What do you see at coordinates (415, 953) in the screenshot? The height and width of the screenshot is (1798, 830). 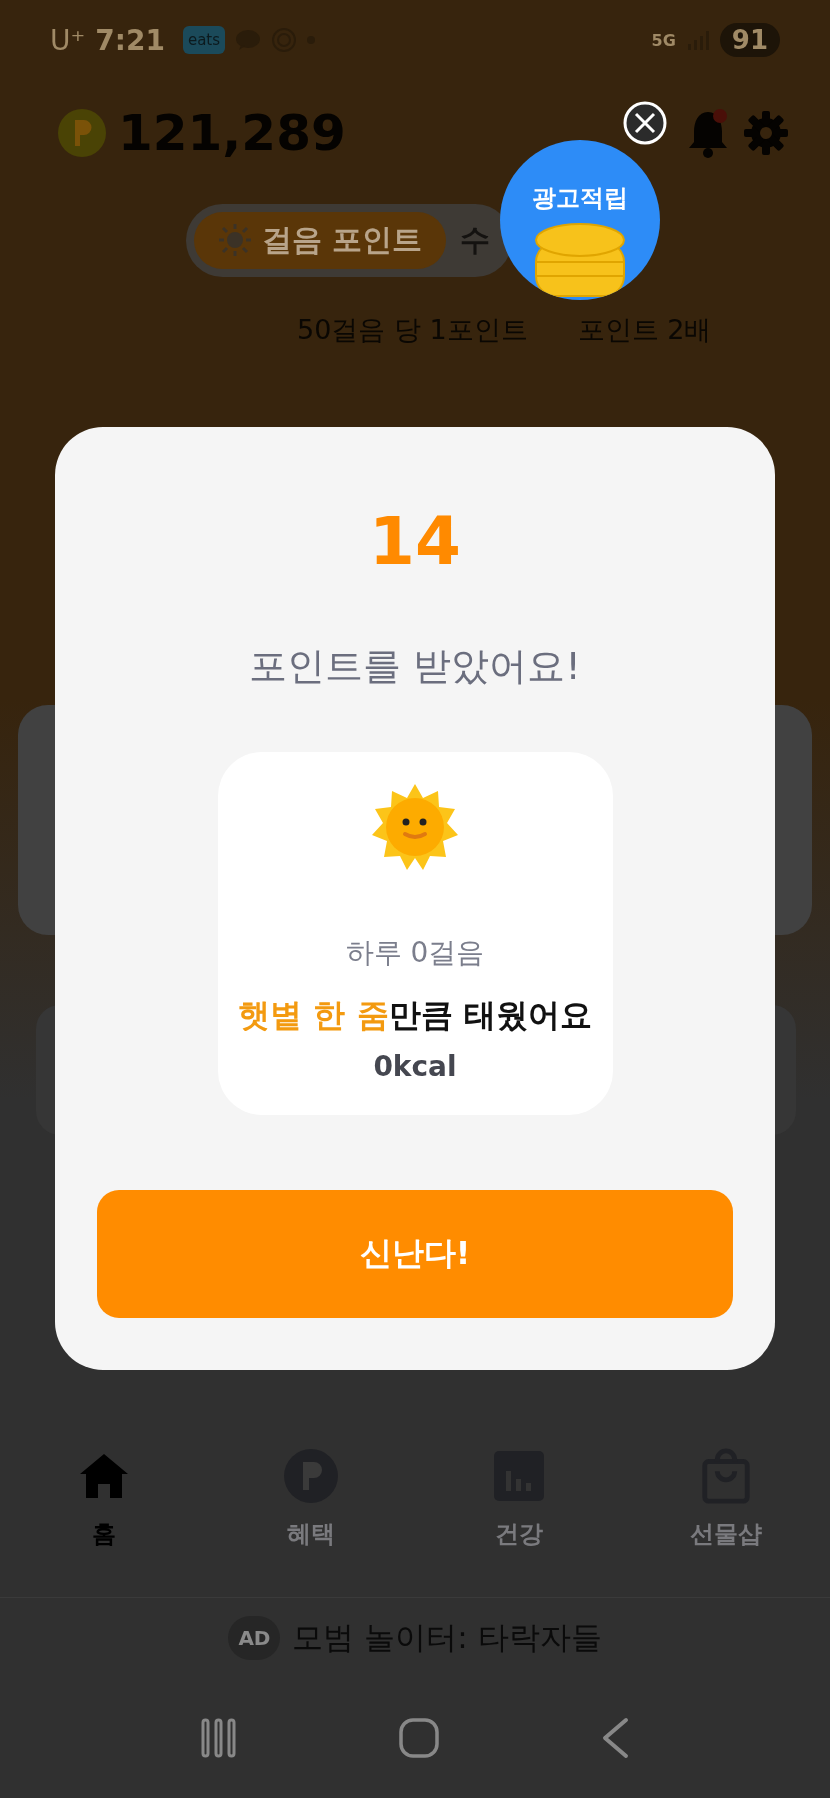 I see `daily-steps: 하루 0걸음` at bounding box center [415, 953].